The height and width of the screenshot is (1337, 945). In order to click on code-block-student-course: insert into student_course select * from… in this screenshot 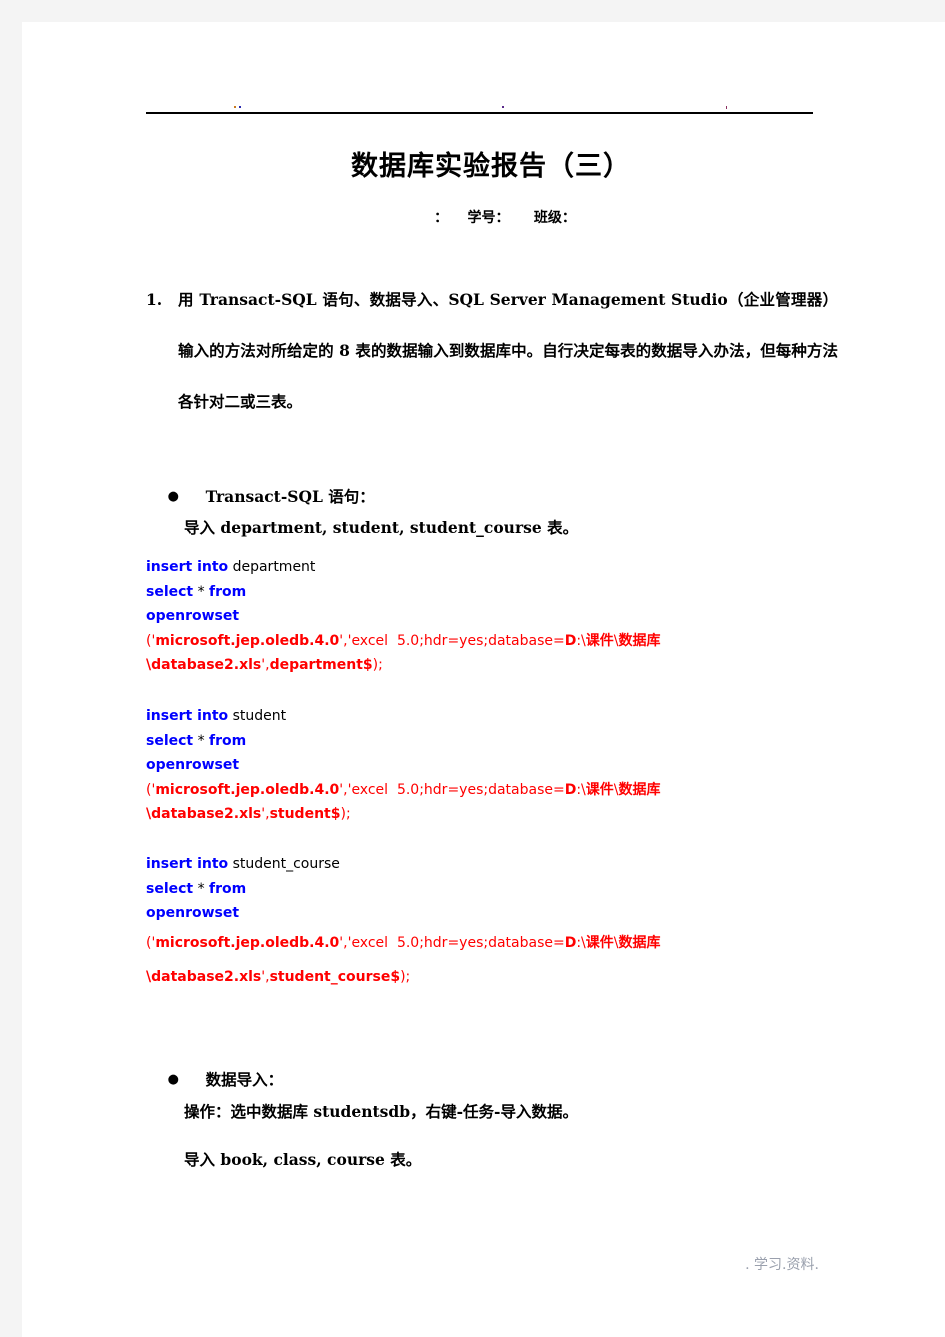, I will do `click(436, 923)`.